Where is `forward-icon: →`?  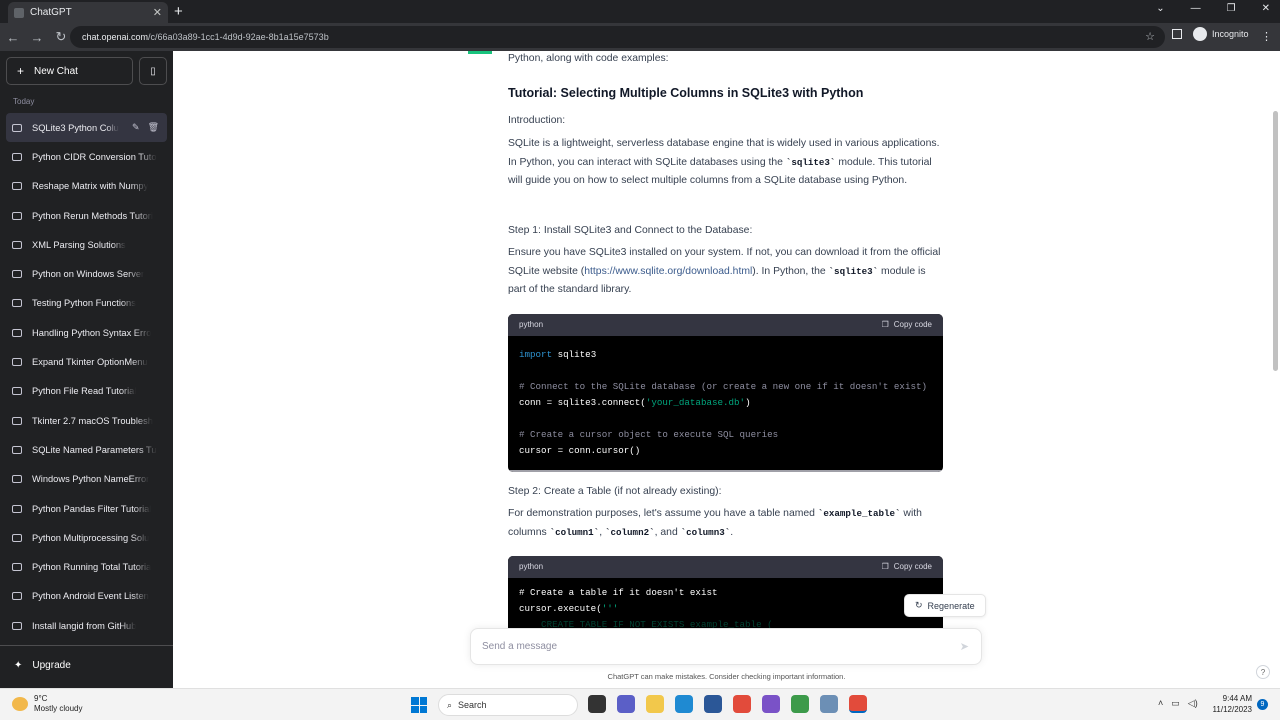 forward-icon: → is located at coordinates (37, 37).